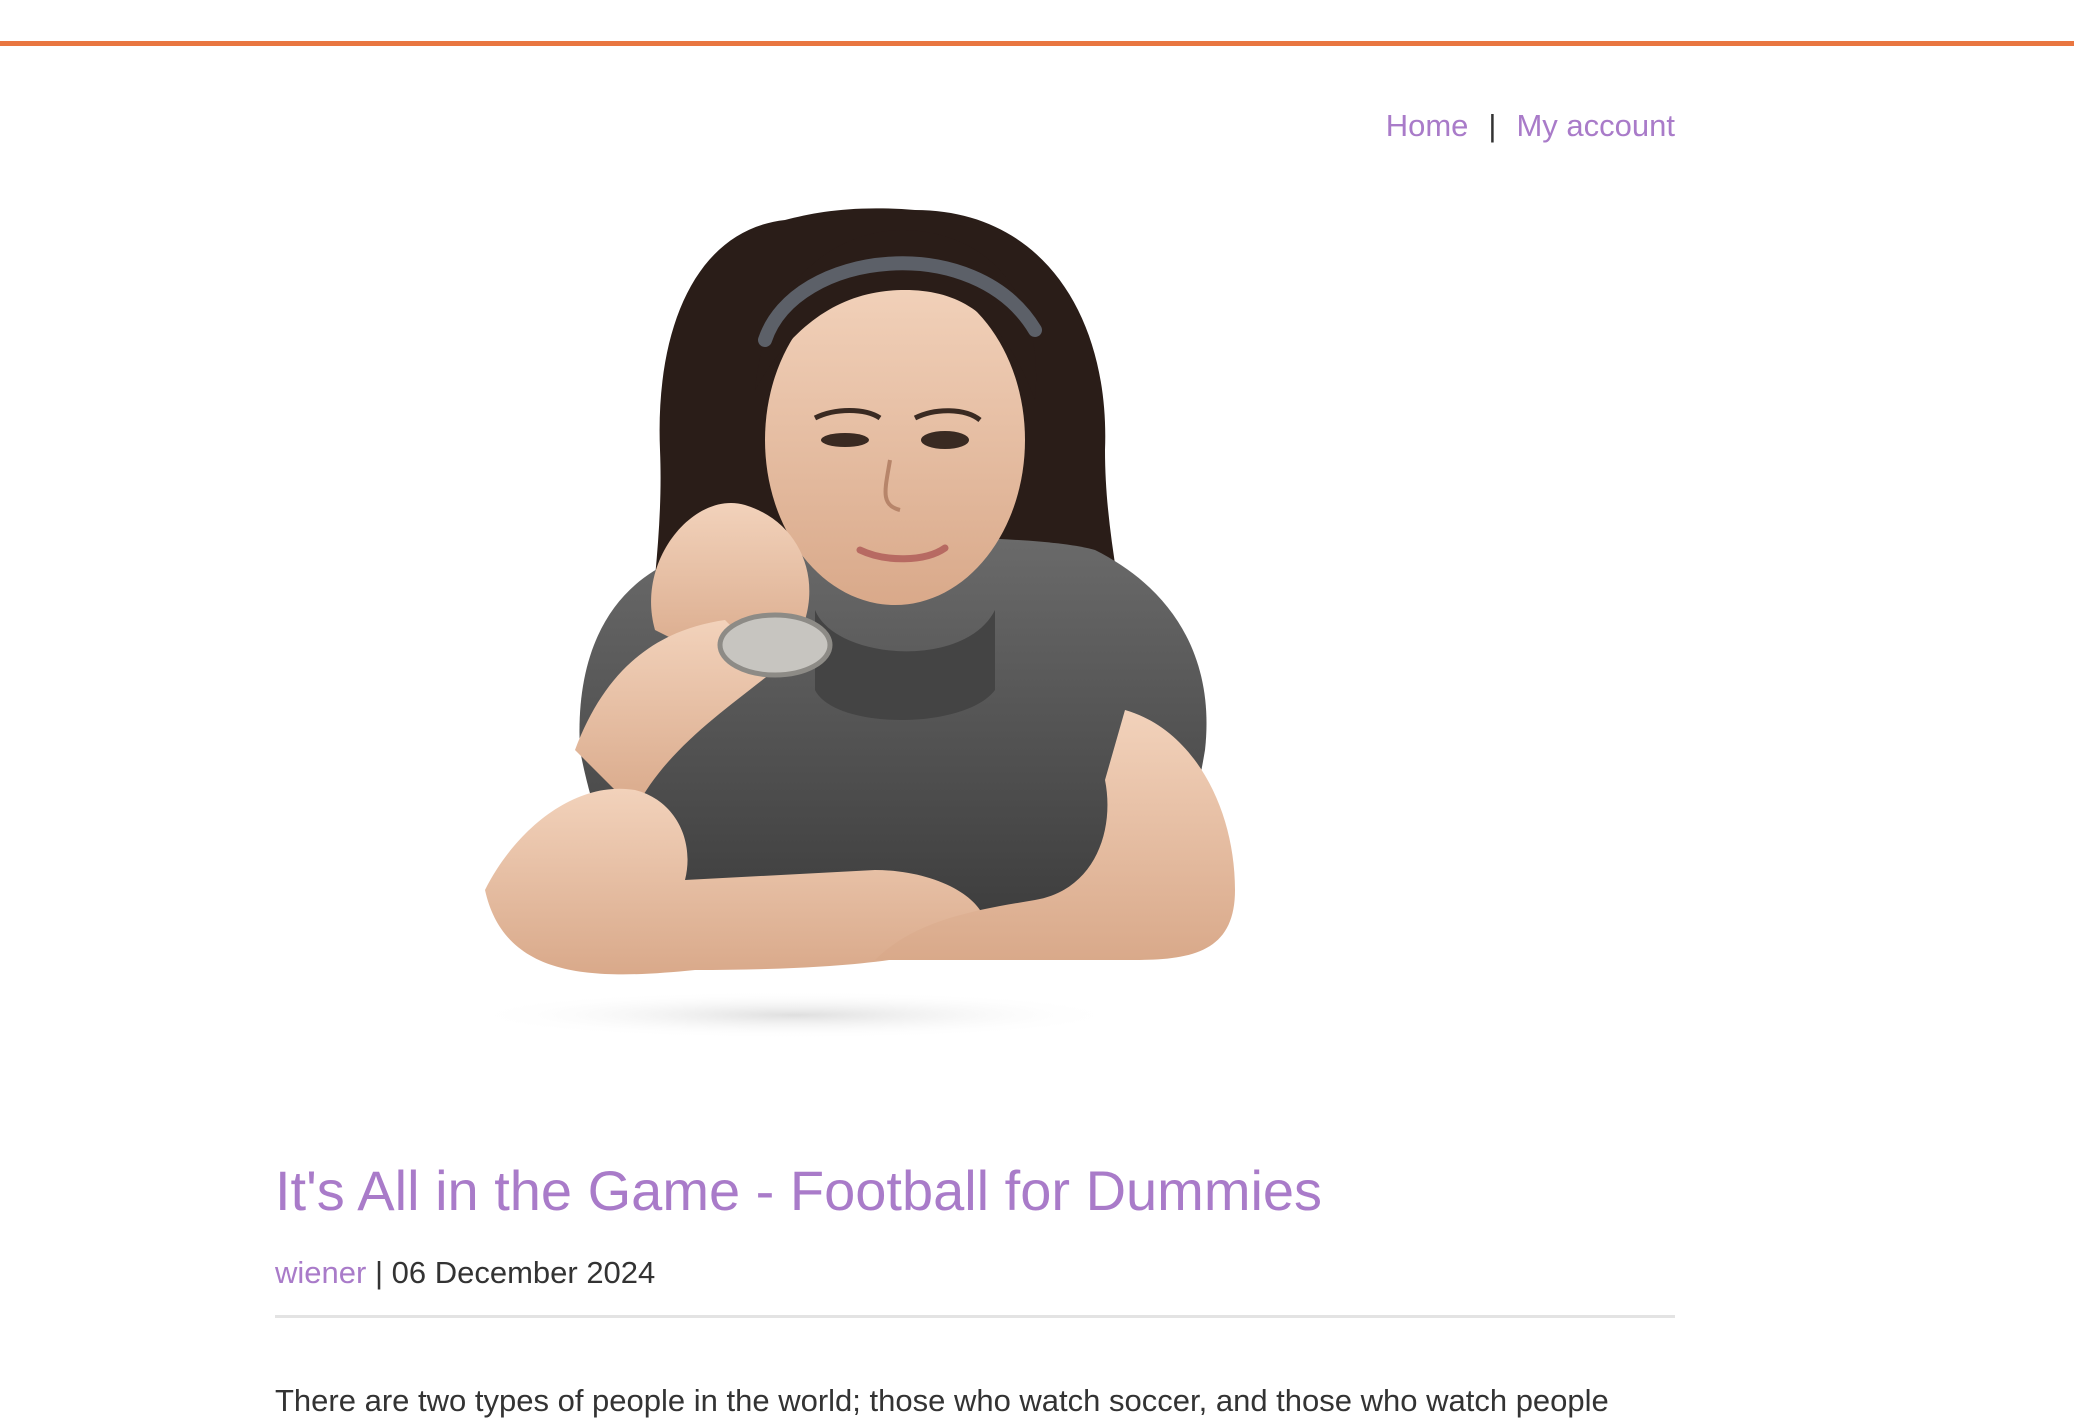 This screenshot has height=1419, width=2074. I want to click on post-divider, so click(975, 1316).